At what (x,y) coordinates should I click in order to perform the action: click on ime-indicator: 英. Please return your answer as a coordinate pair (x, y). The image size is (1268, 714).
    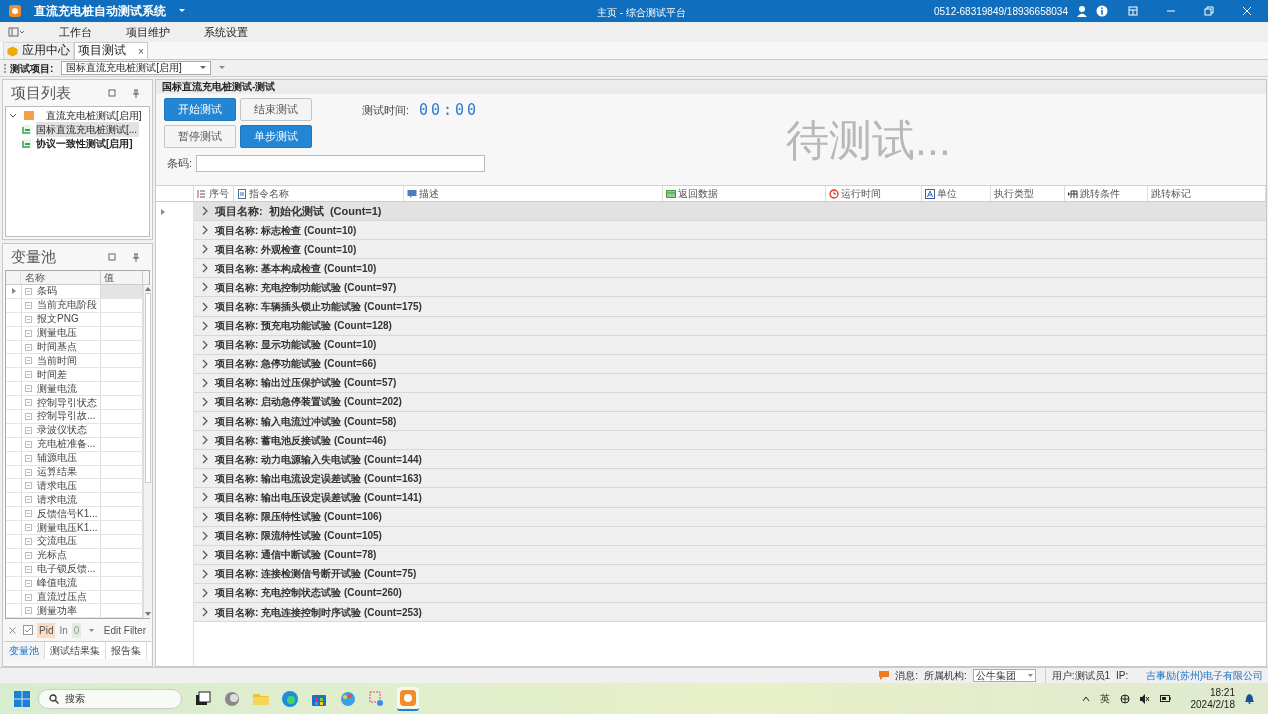
    Looking at the image, I should click on (1104, 698).